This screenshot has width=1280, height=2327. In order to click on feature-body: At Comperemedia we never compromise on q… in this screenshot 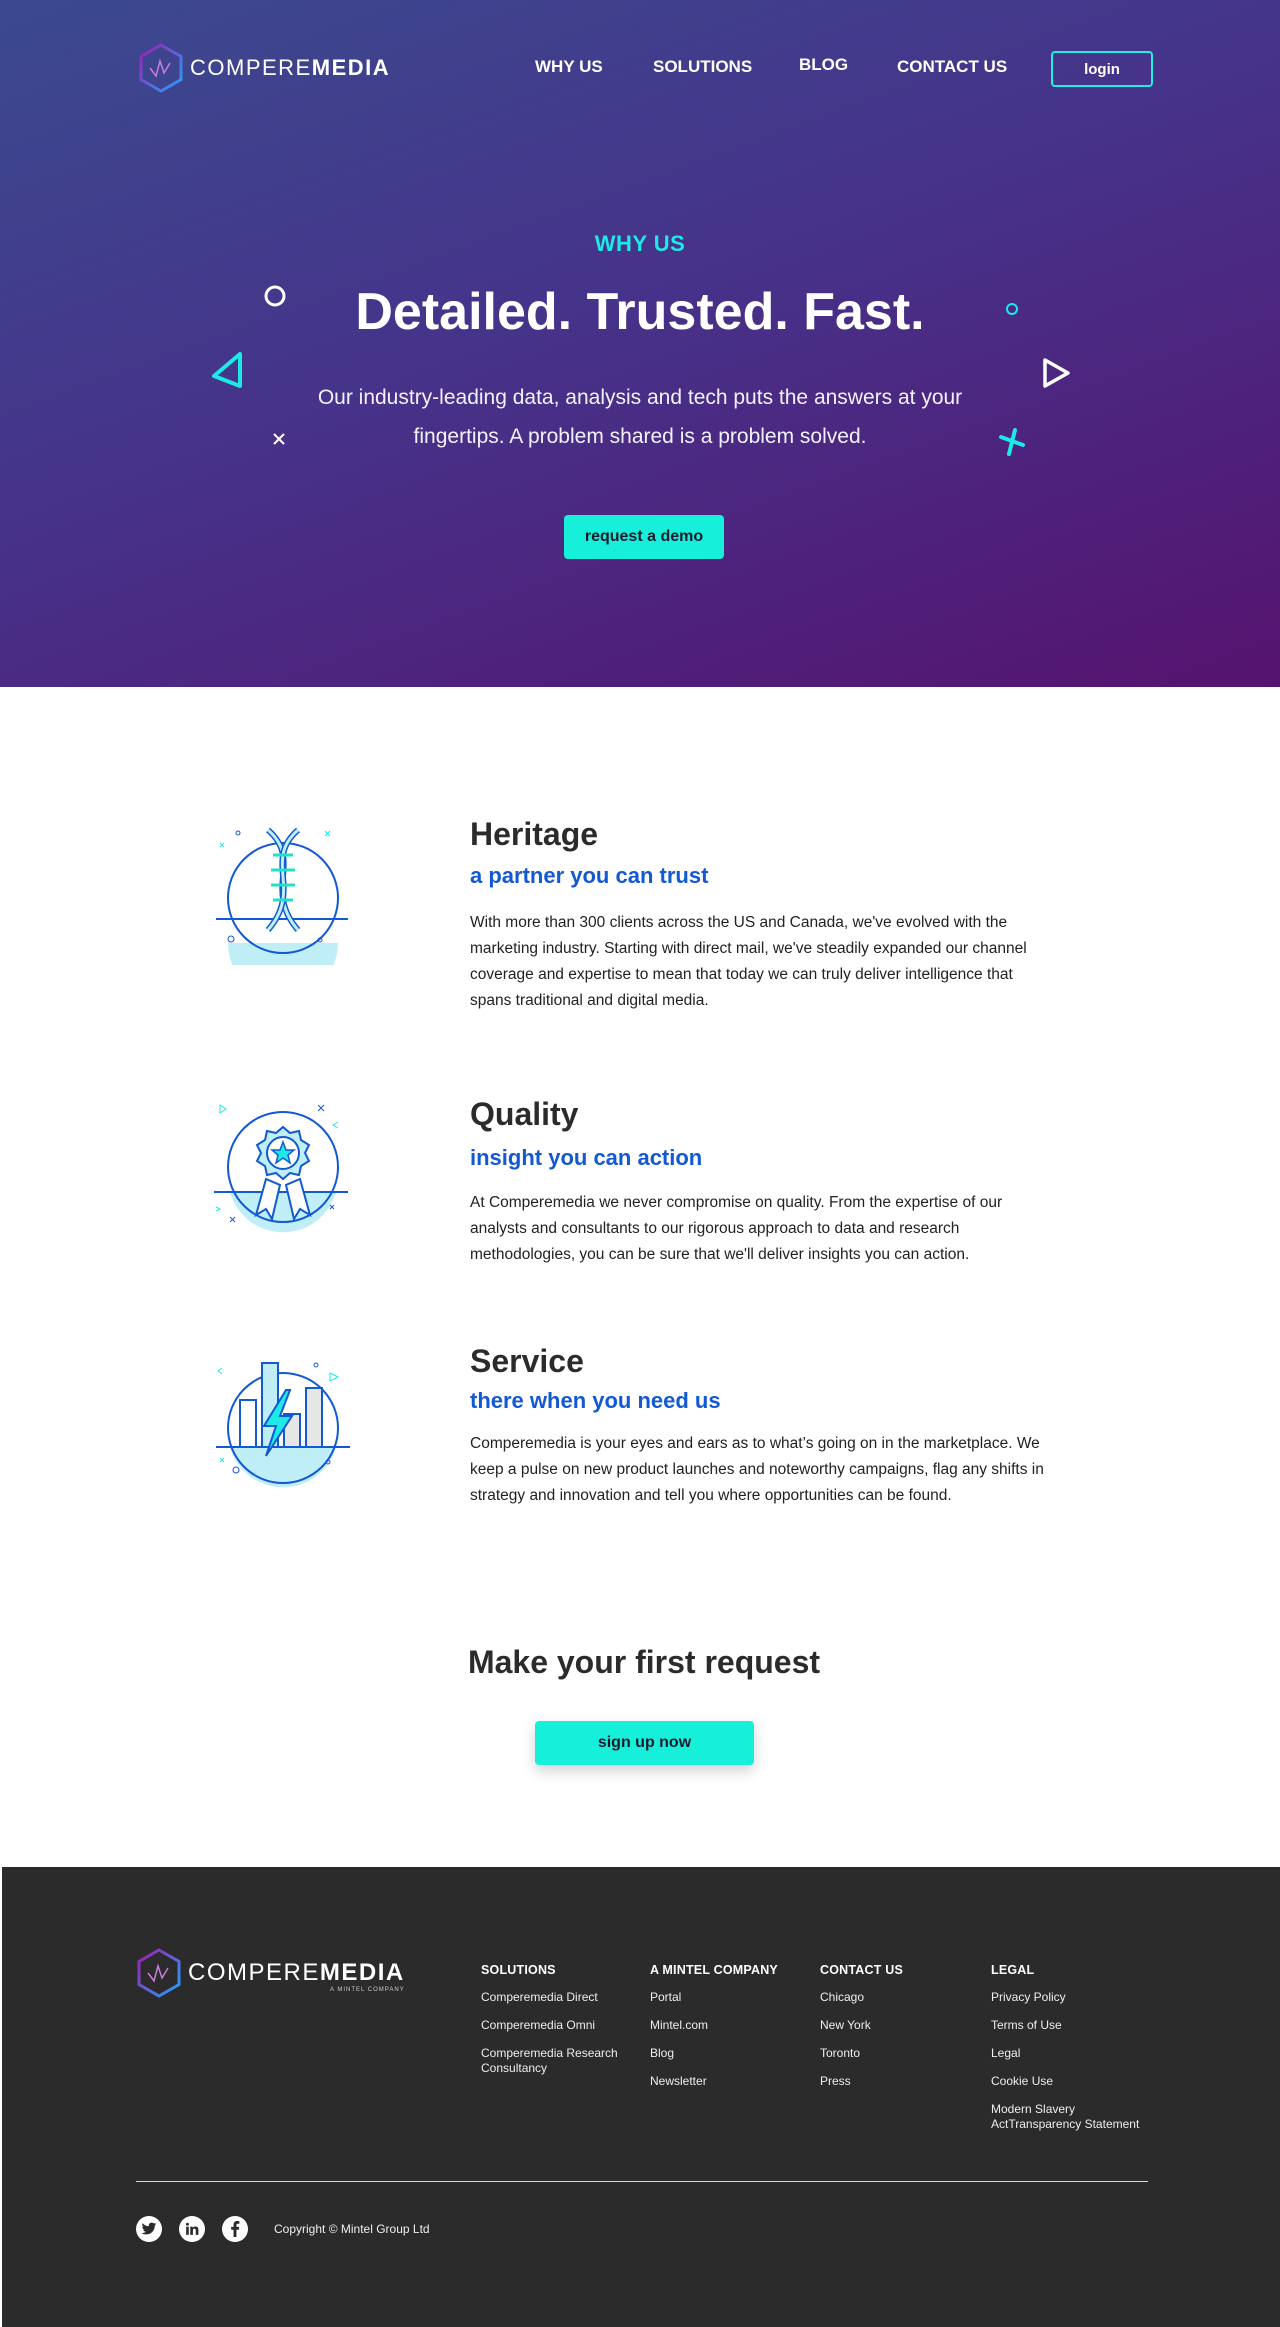, I will do `click(736, 1228)`.